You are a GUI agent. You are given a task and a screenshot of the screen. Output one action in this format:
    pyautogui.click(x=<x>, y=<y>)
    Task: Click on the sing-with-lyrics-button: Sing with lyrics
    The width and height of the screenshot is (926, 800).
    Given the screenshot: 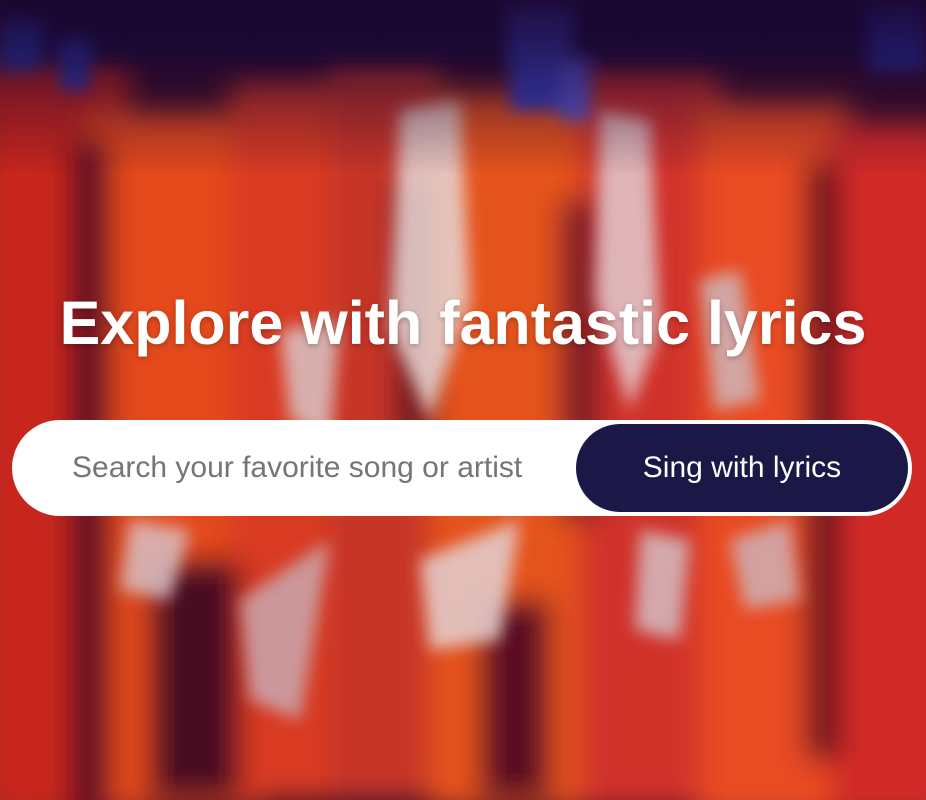 What is the action you would take?
    pyautogui.click(x=742, y=468)
    